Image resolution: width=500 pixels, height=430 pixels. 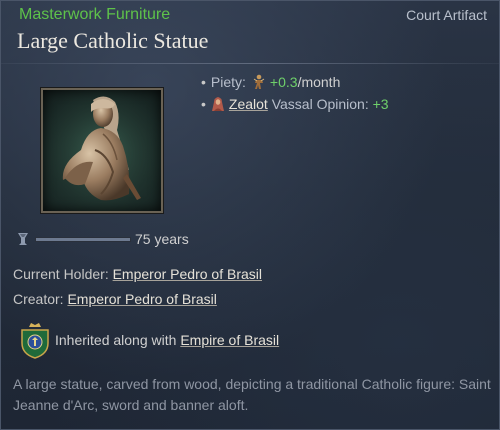 I want to click on zealot-trait-link: Zealot, so click(x=248, y=104).